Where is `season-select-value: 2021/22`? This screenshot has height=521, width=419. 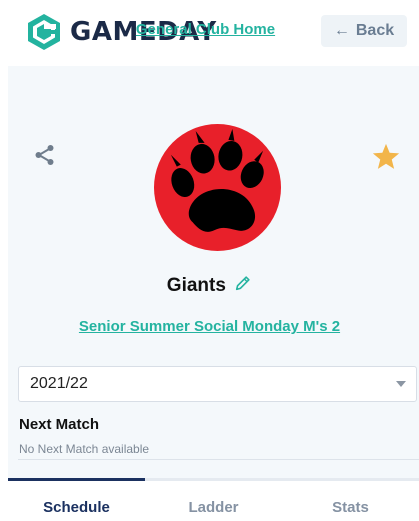
season-select-value: 2021/22 is located at coordinates (59, 383).